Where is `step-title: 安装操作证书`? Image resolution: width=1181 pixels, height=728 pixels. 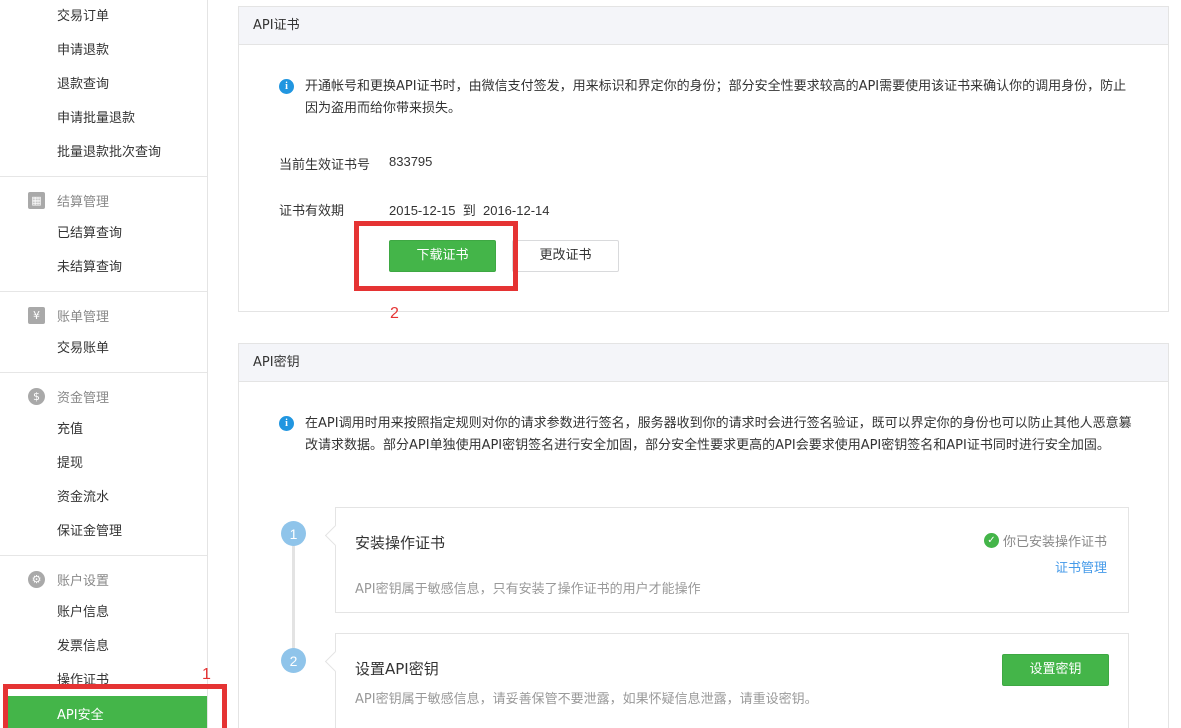 step-title: 安装操作证书 is located at coordinates (400, 543).